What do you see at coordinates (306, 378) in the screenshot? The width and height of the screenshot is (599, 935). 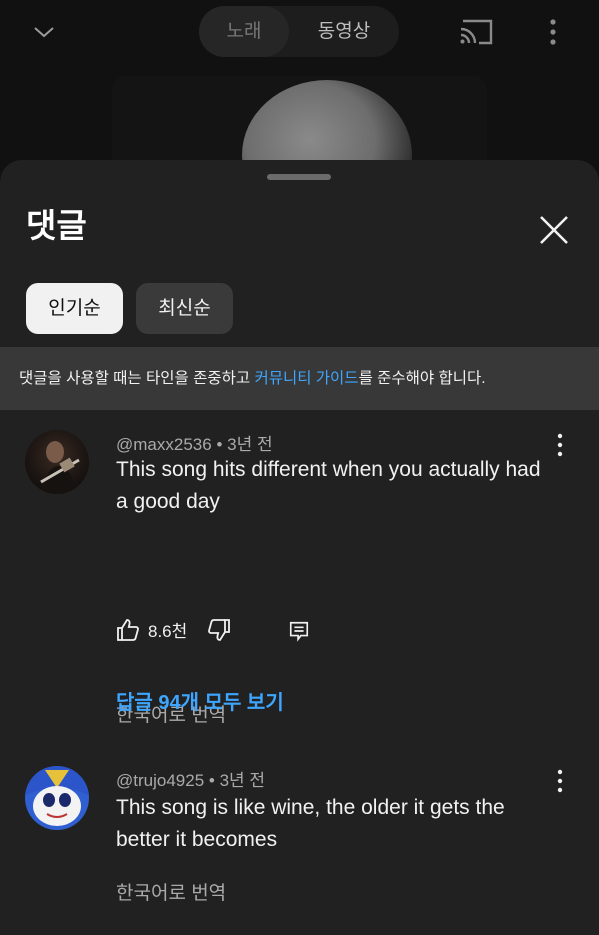 I see `community-guidelines-link: 커뮤니티 가이드` at bounding box center [306, 378].